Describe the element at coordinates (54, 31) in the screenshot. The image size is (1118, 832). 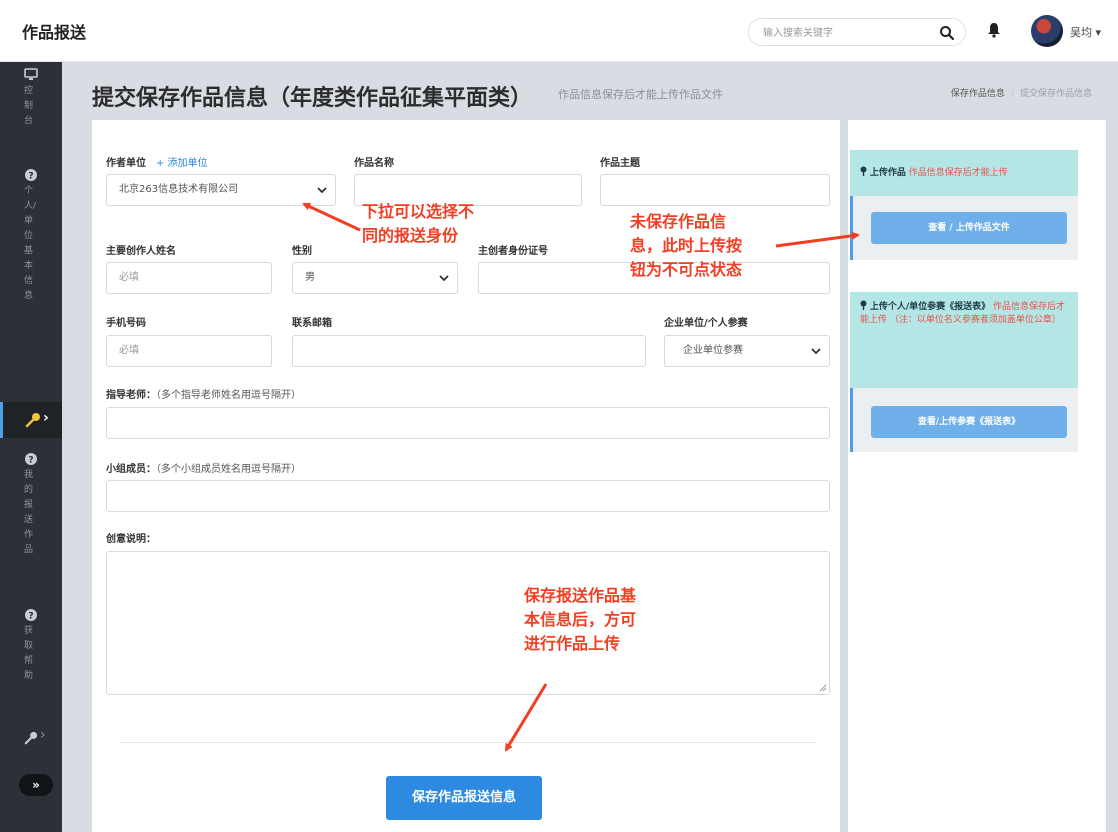
I see `app-brand: 作品报送` at that location.